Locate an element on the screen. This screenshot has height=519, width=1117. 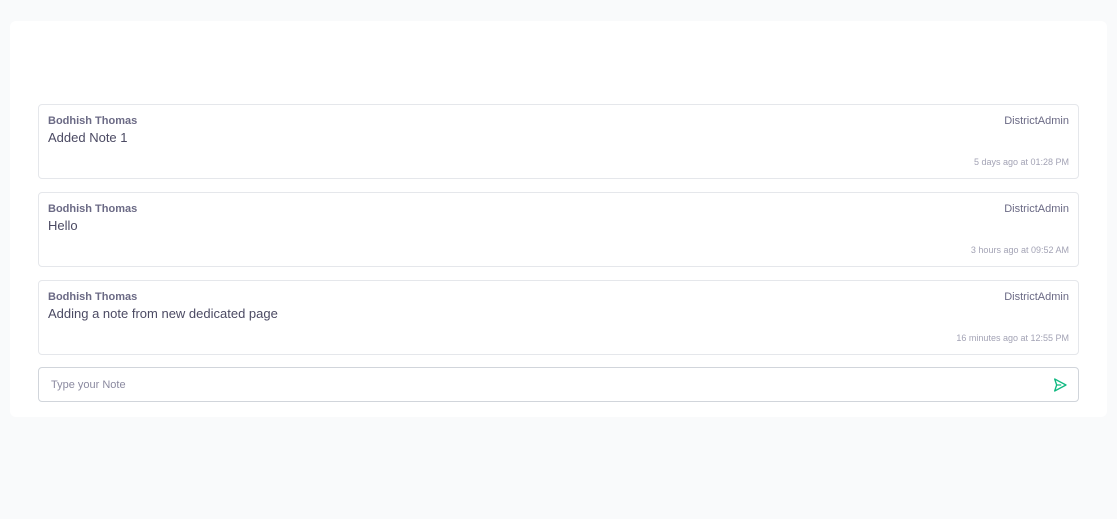
note-timestamp: 5 days ago at 01:28 PM is located at coordinates (1021, 162).